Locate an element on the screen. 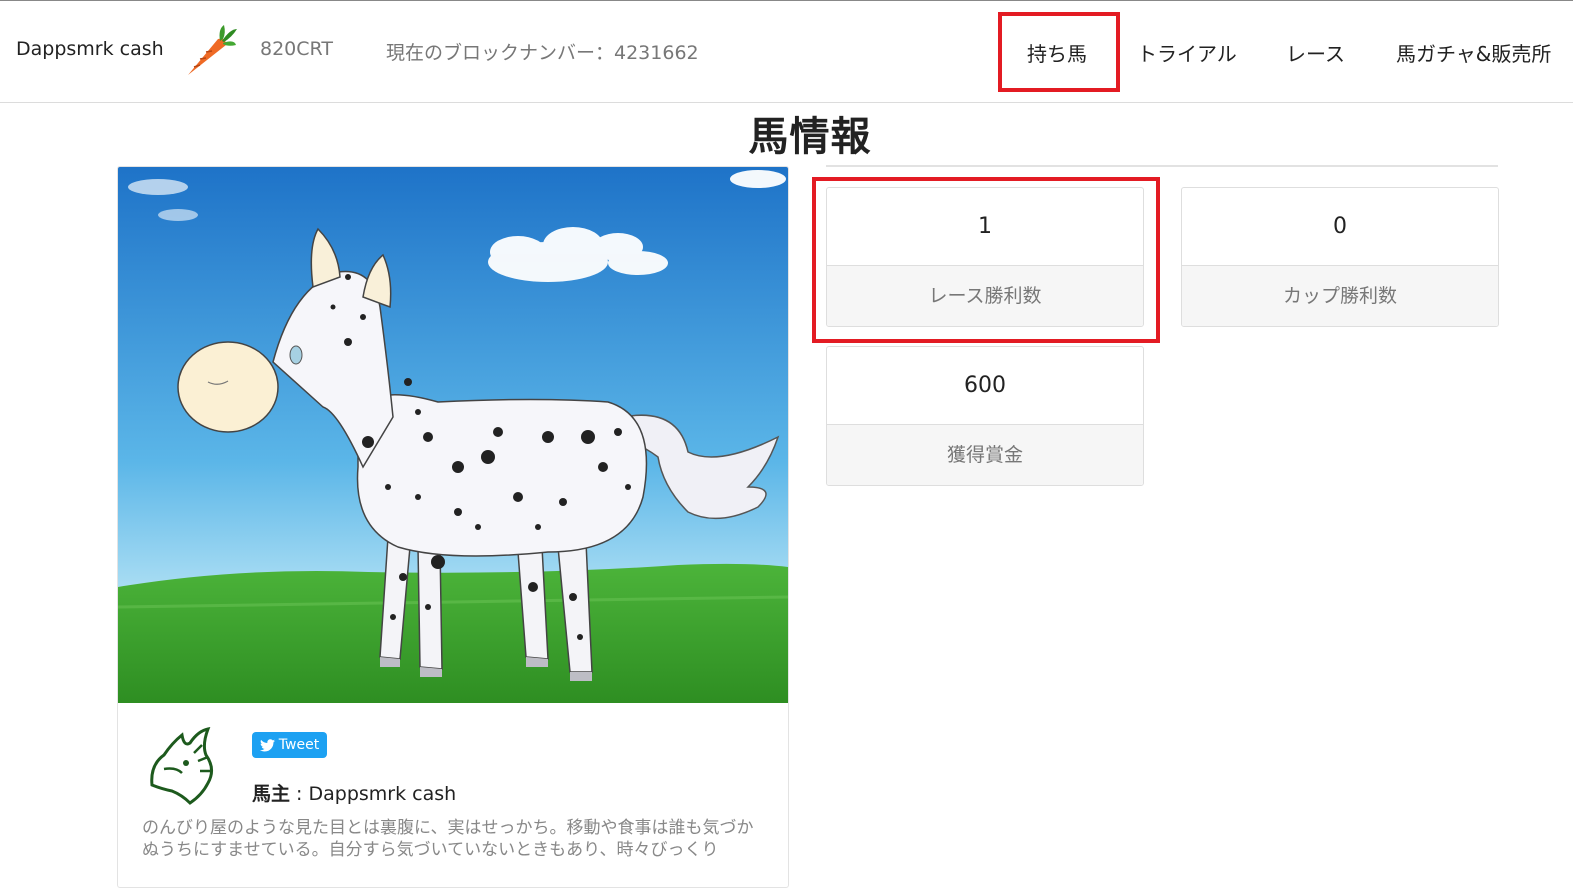  nav-gacha-shop: 馬ガチャ&販売所 is located at coordinates (1473, 52).